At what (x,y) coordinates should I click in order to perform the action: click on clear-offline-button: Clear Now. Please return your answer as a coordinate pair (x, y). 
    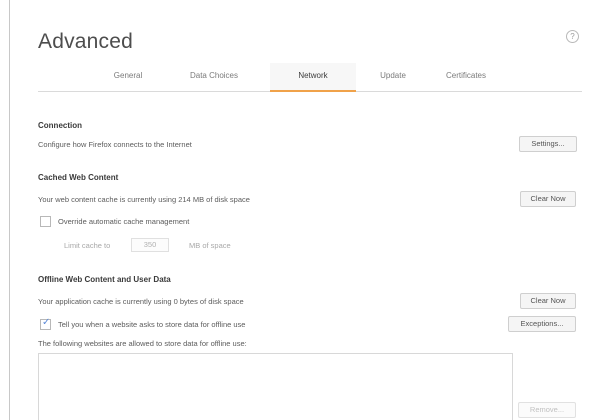
    Looking at the image, I should click on (548, 301).